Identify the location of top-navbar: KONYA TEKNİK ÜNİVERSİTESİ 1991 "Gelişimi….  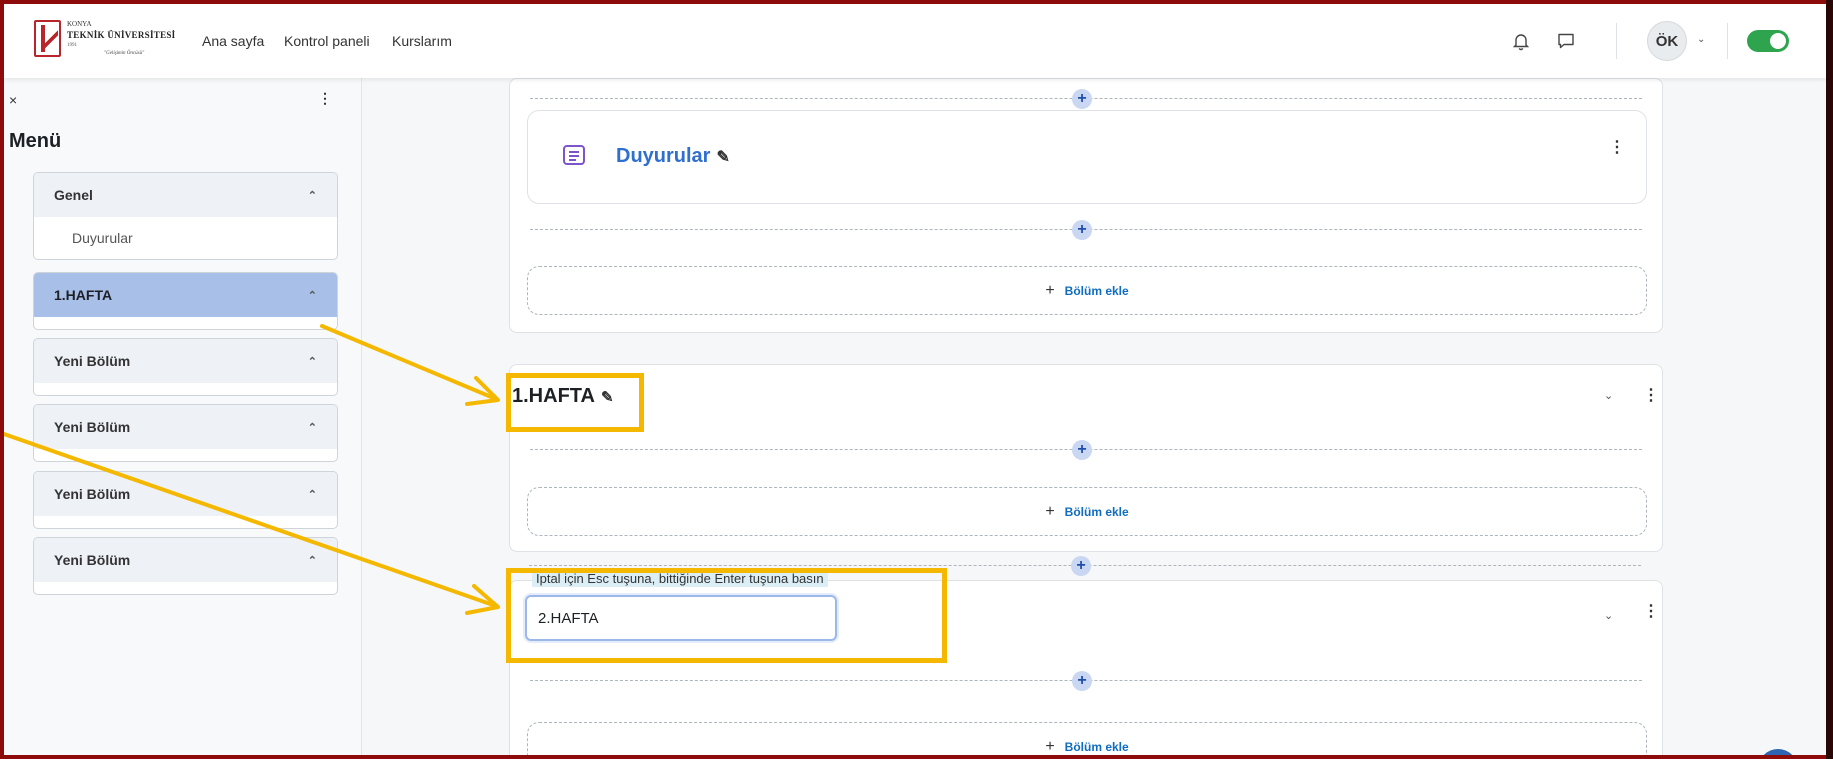
(915, 41).